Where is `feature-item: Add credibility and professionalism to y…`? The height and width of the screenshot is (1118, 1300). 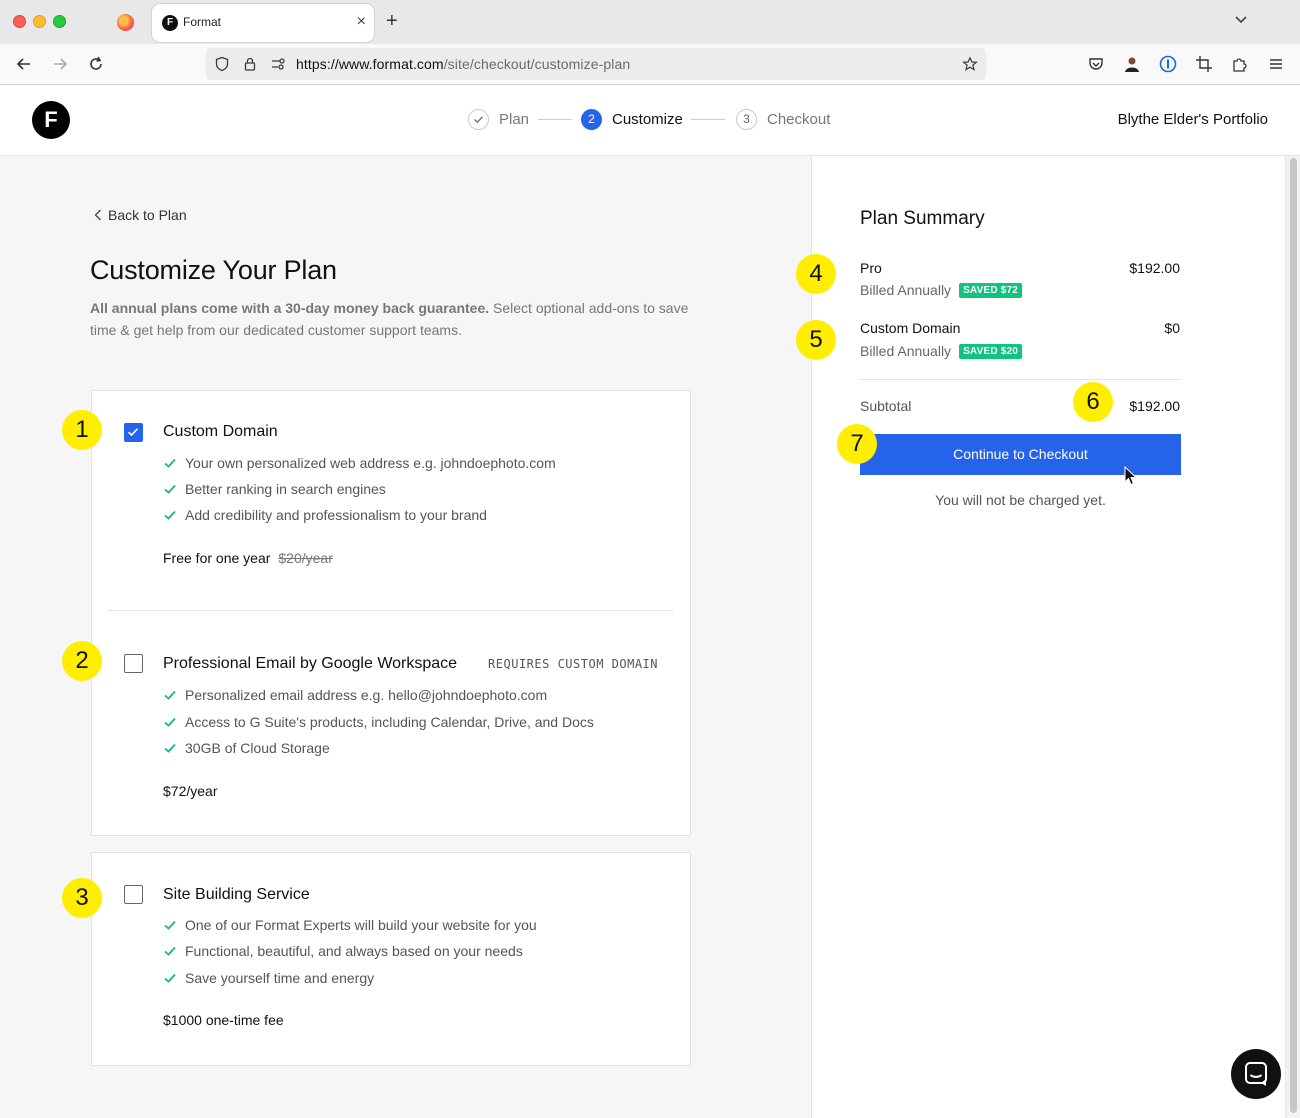 feature-item: Add credibility and professionalism to y… is located at coordinates (325, 515).